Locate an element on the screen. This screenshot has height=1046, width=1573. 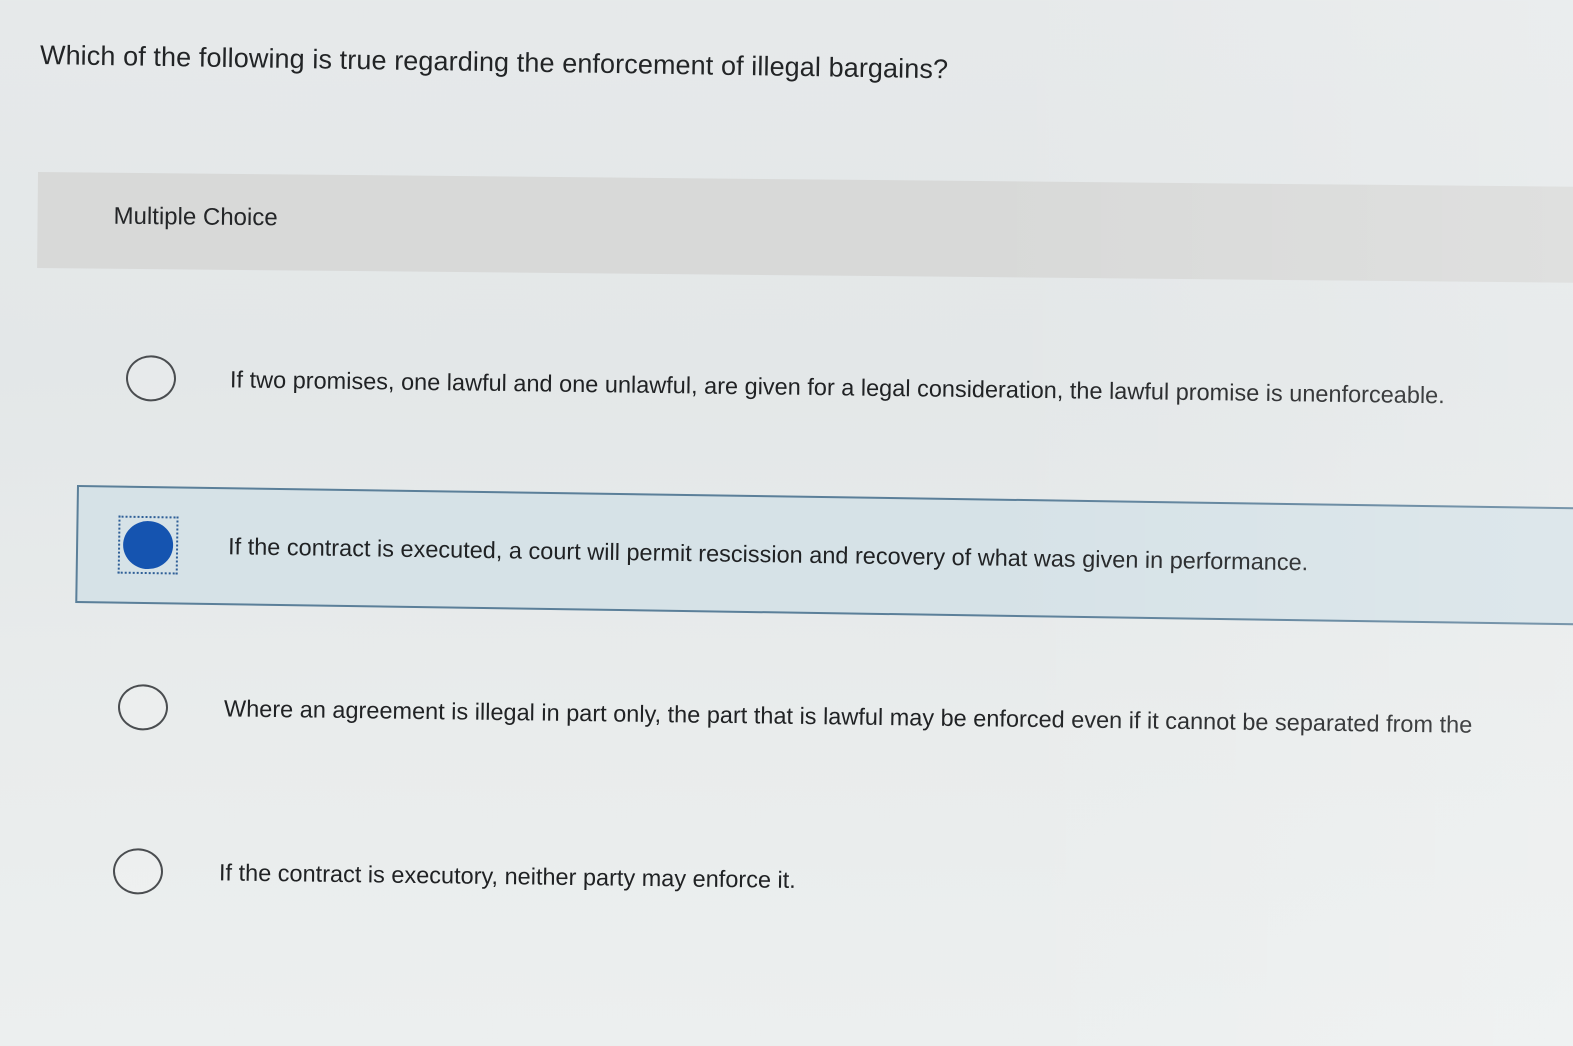
radio-selected-icon is located at coordinates (148, 545).